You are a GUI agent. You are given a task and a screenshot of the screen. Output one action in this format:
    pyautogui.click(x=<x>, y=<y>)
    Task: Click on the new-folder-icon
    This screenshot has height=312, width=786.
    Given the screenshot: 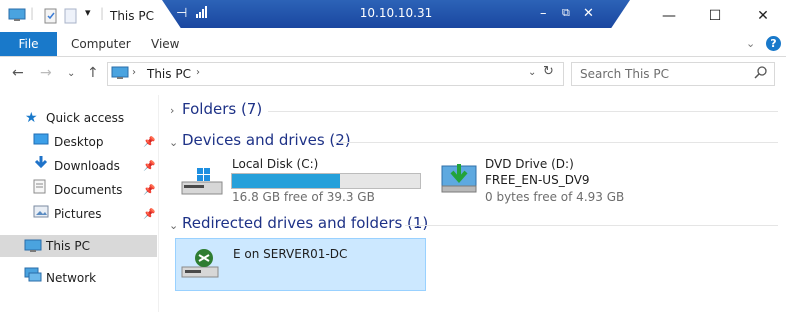 What is the action you would take?
    pyautogui.click(x=71, y=17)
    